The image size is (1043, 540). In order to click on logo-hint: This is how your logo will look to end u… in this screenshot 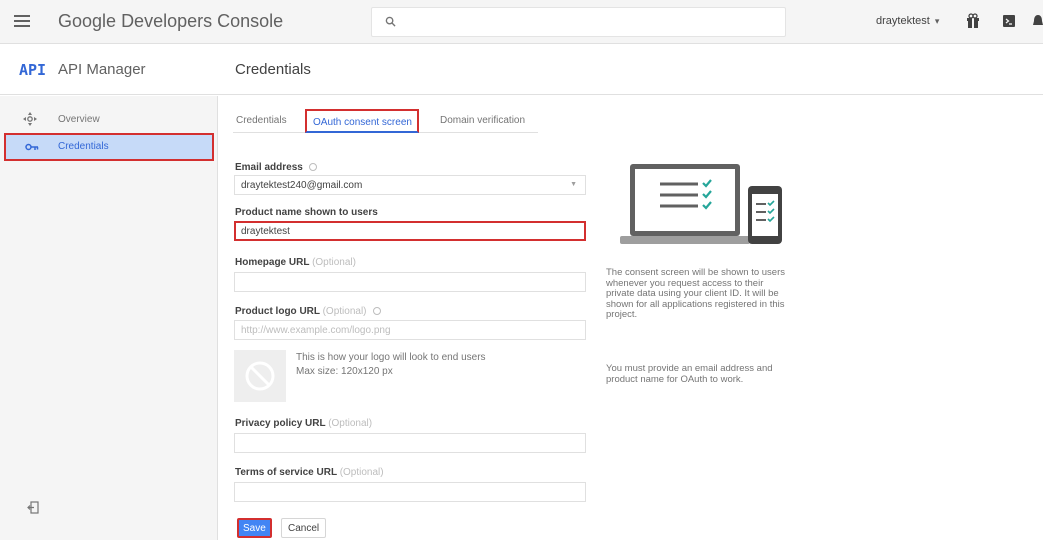, I will do `click(391, 357)`.